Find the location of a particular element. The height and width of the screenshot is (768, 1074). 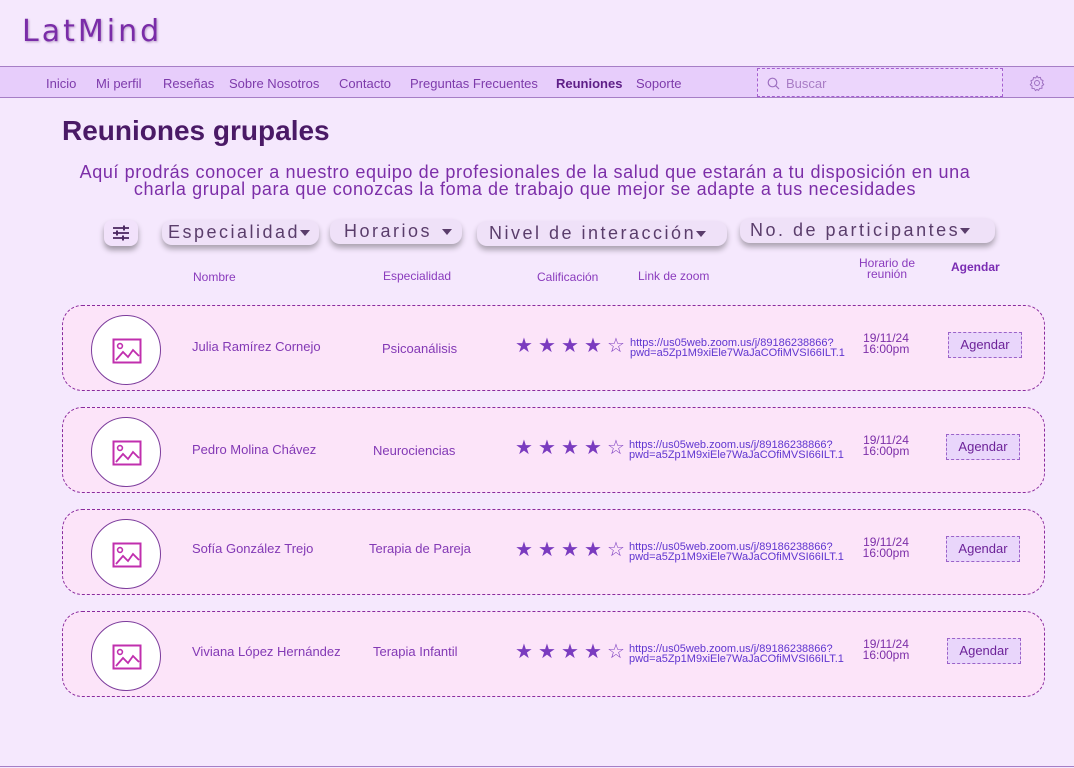

page-title: Reuniones grupales is located at coordinates (196, 130).